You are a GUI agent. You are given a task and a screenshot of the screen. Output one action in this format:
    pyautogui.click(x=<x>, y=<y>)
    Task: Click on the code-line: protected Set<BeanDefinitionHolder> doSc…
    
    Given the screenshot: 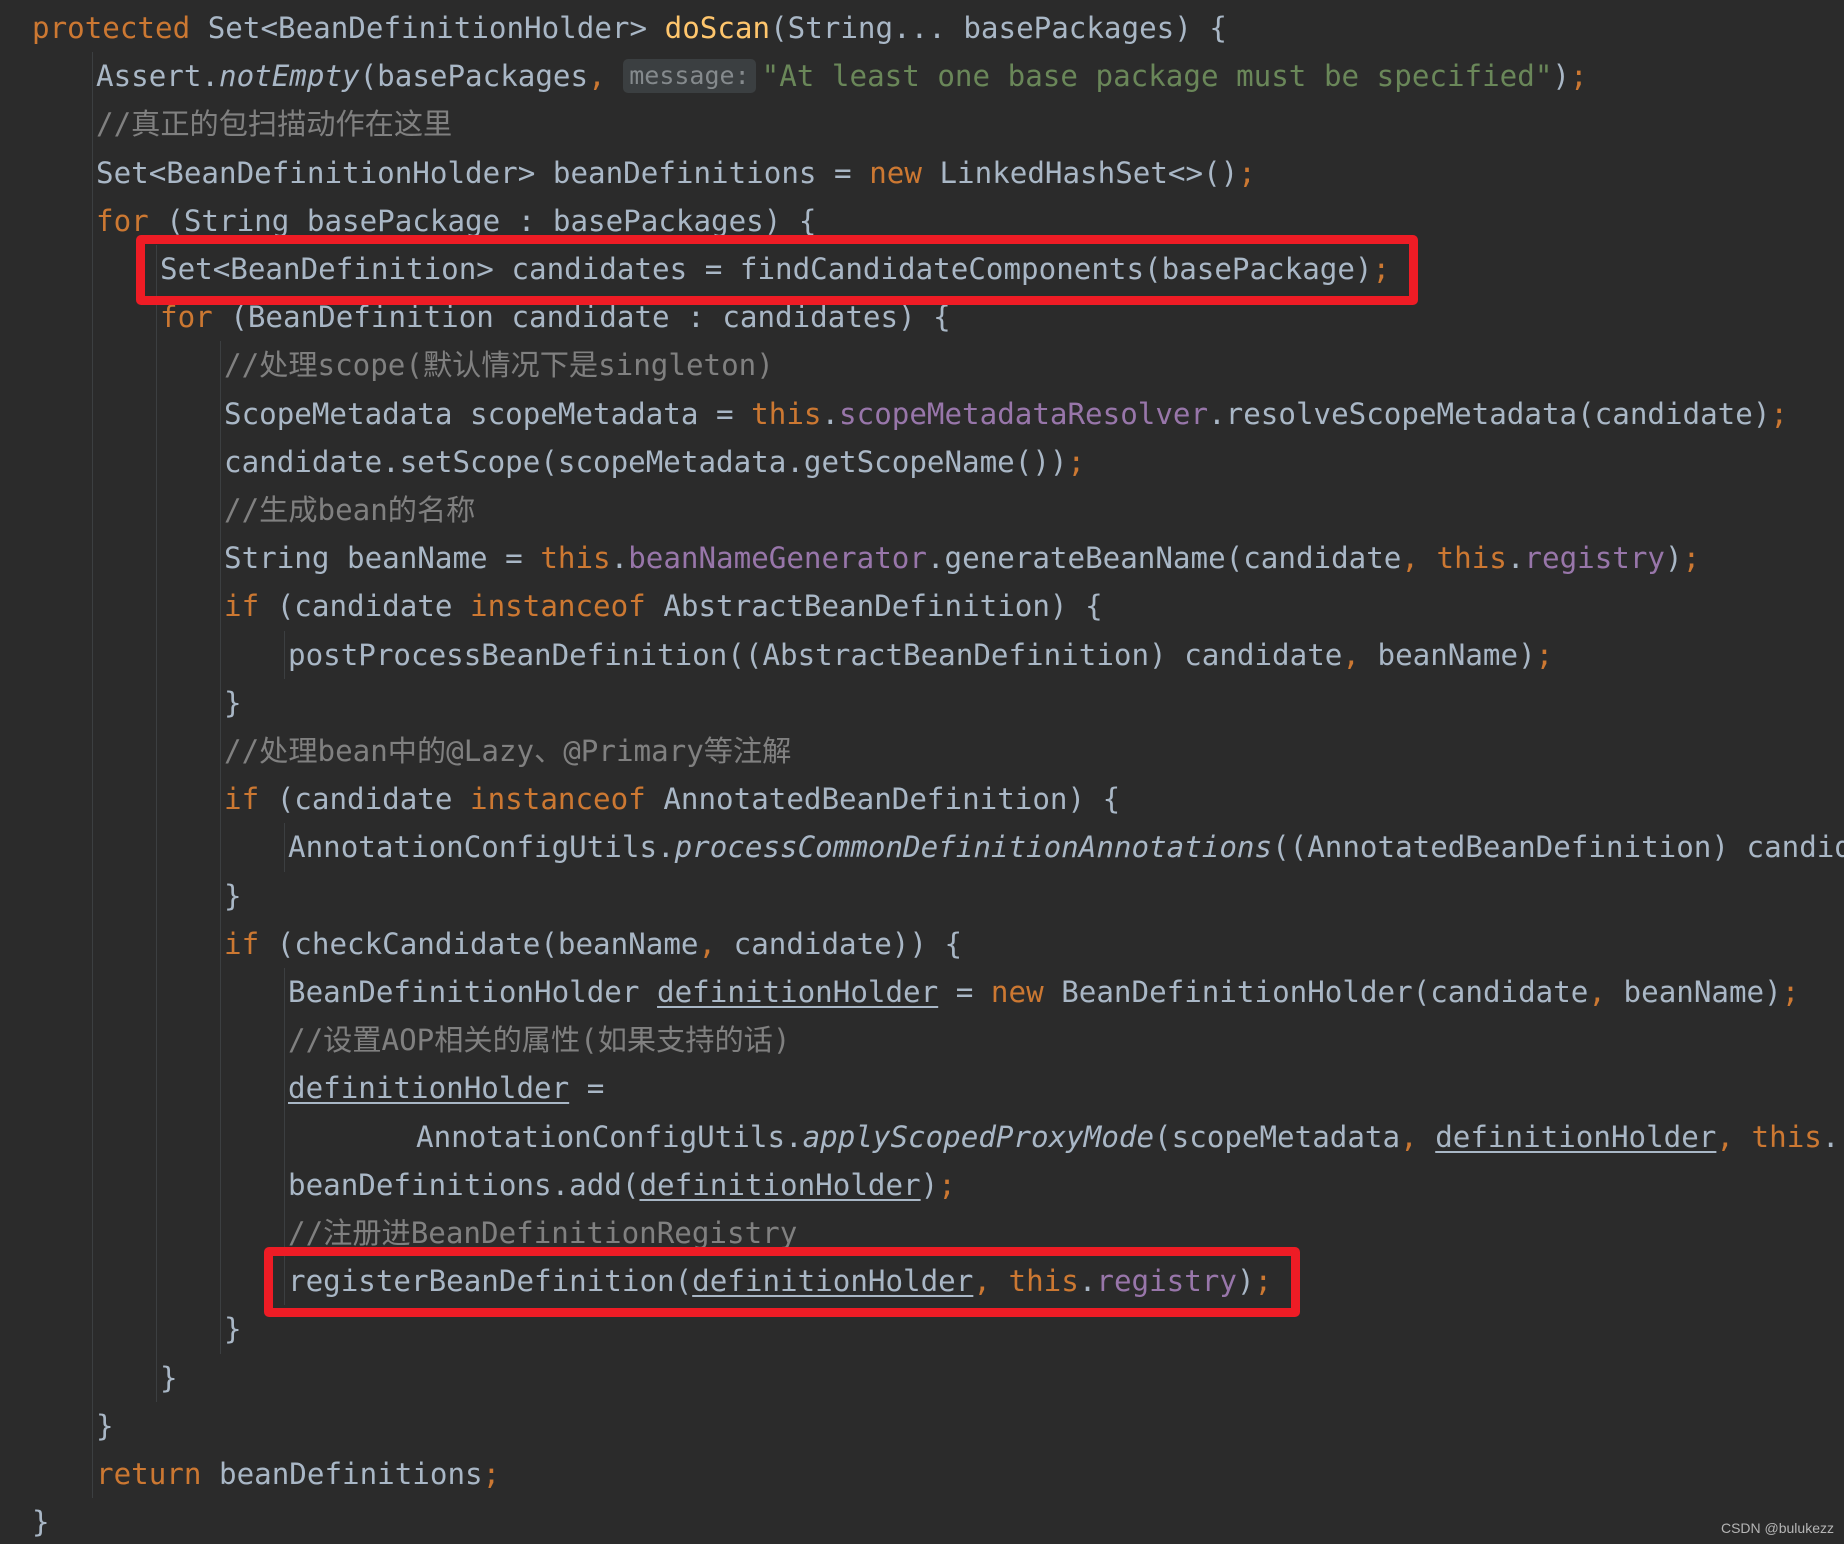 What is the action you would take?
    pyautogui.click(x=629, y=28)
    